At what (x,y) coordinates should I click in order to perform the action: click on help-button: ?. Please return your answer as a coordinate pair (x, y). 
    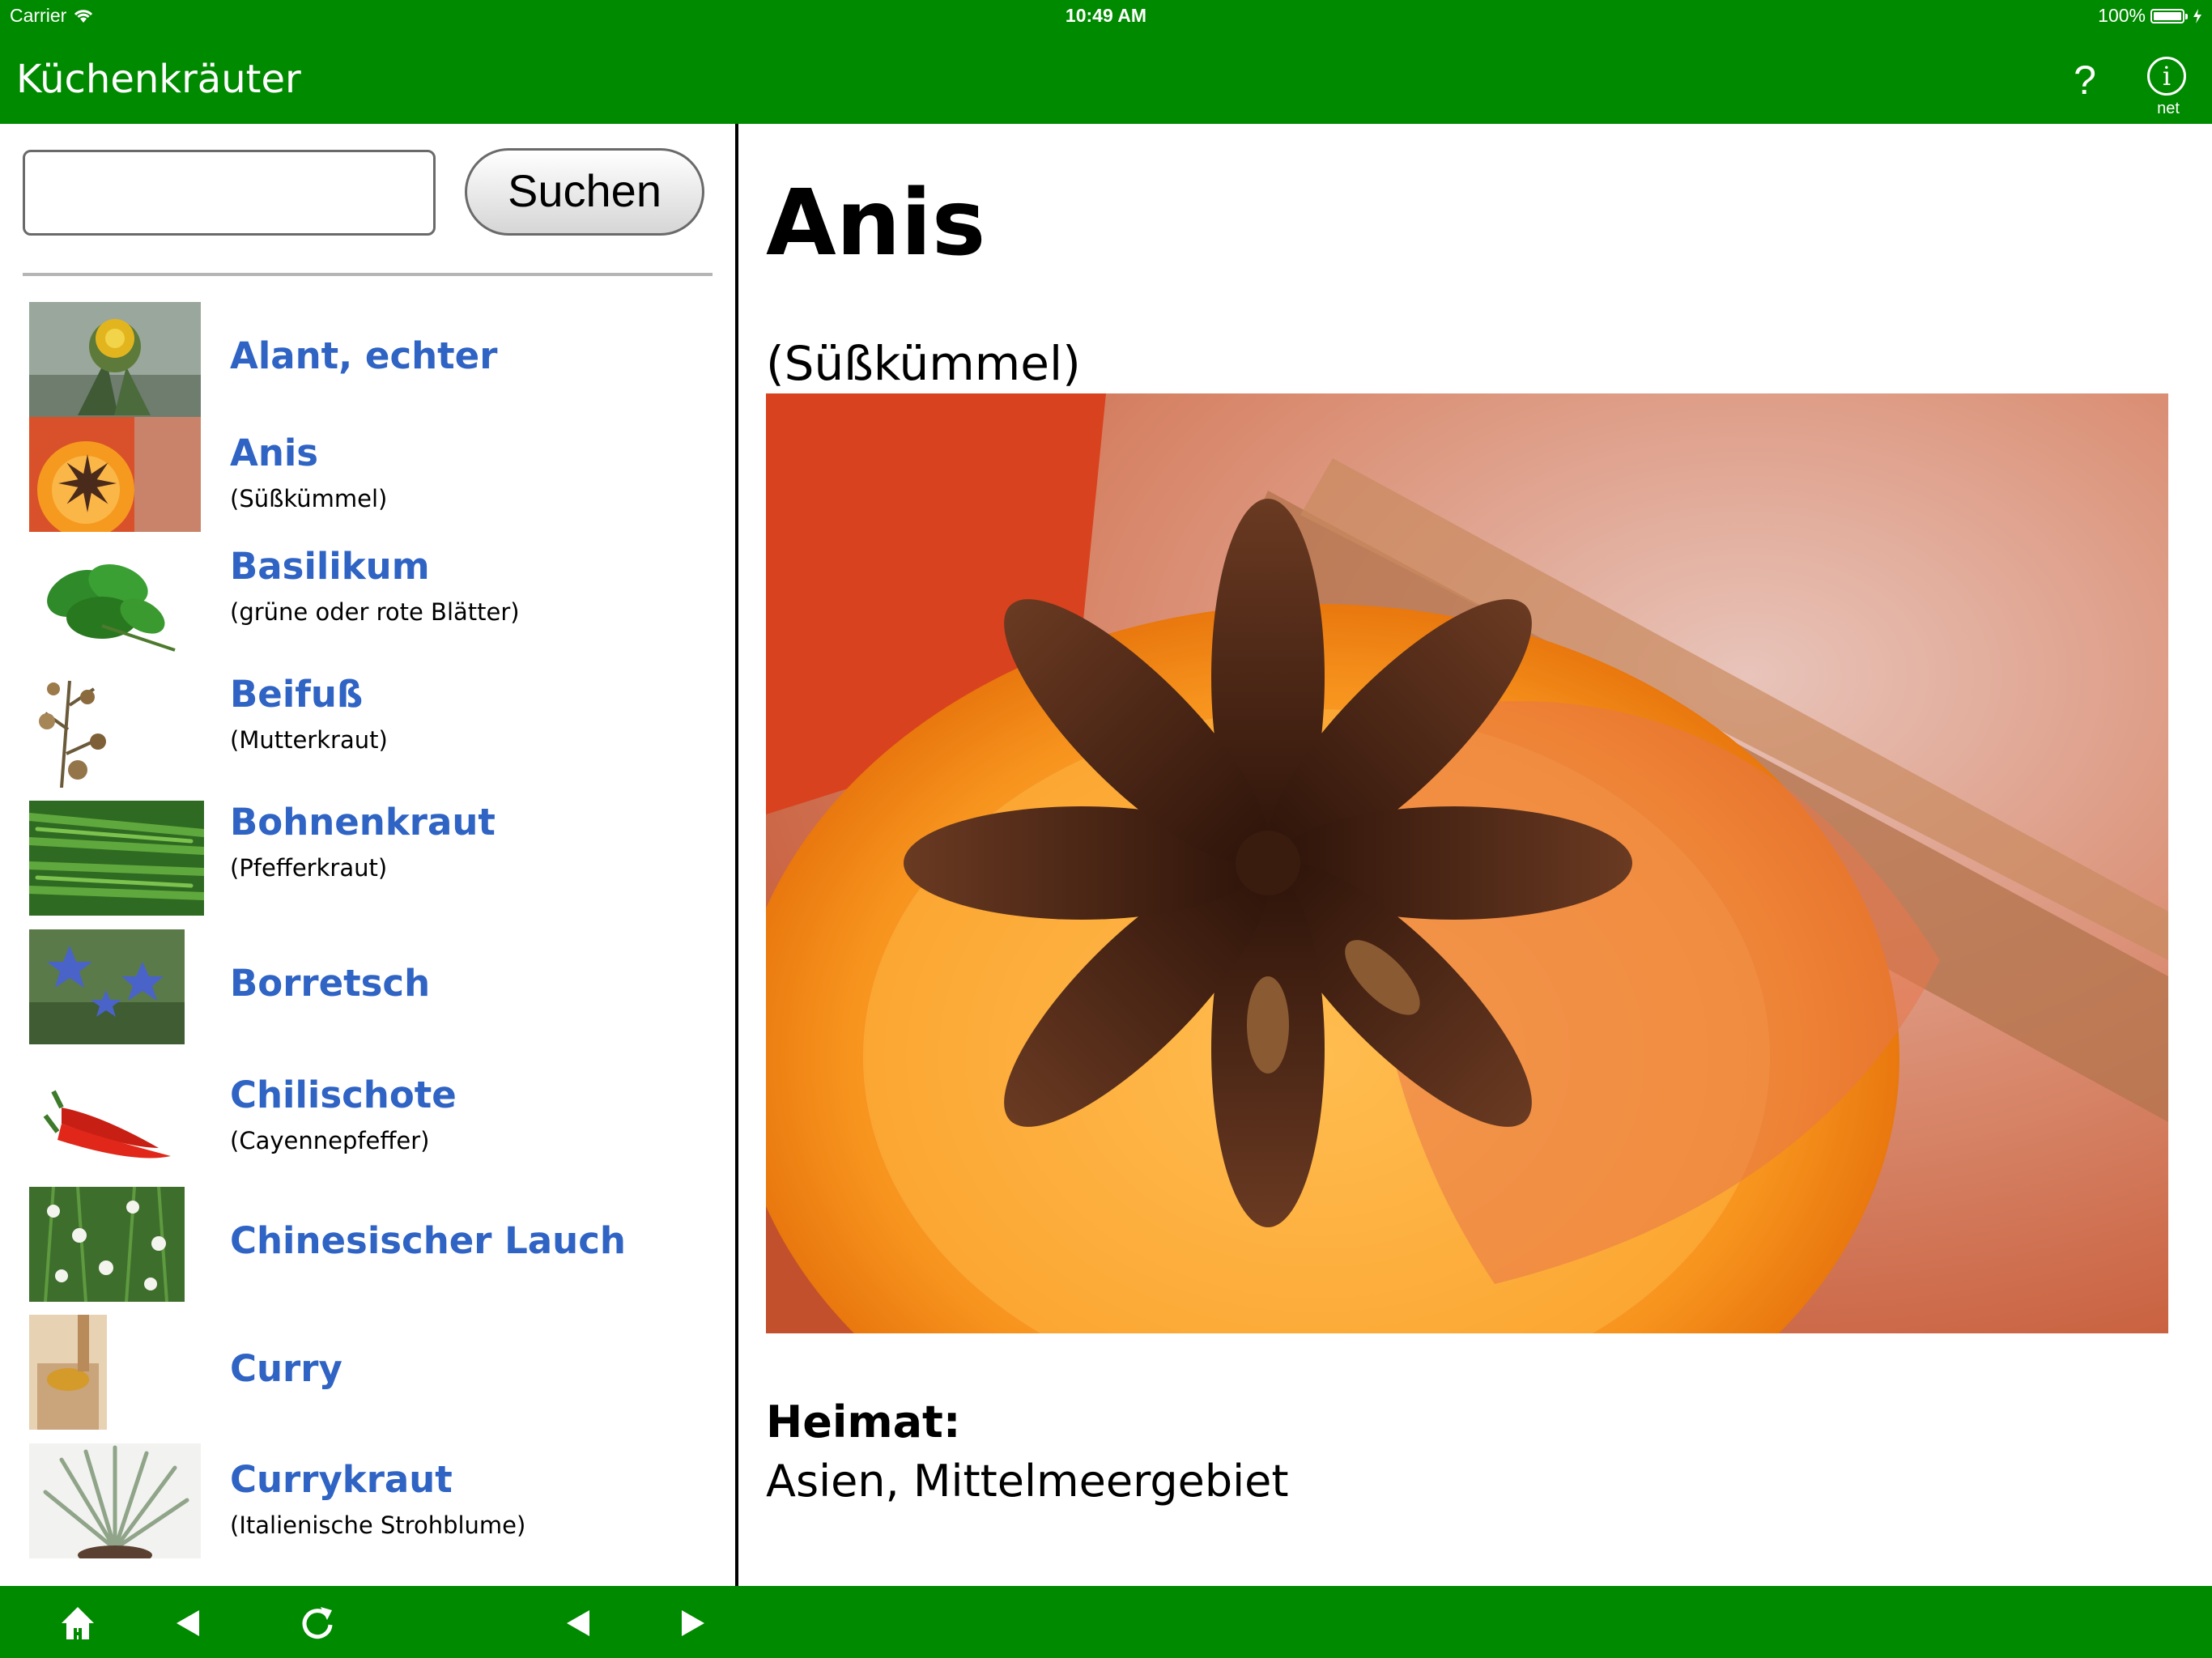
    Looking at the image, I should click on (2085, 80).